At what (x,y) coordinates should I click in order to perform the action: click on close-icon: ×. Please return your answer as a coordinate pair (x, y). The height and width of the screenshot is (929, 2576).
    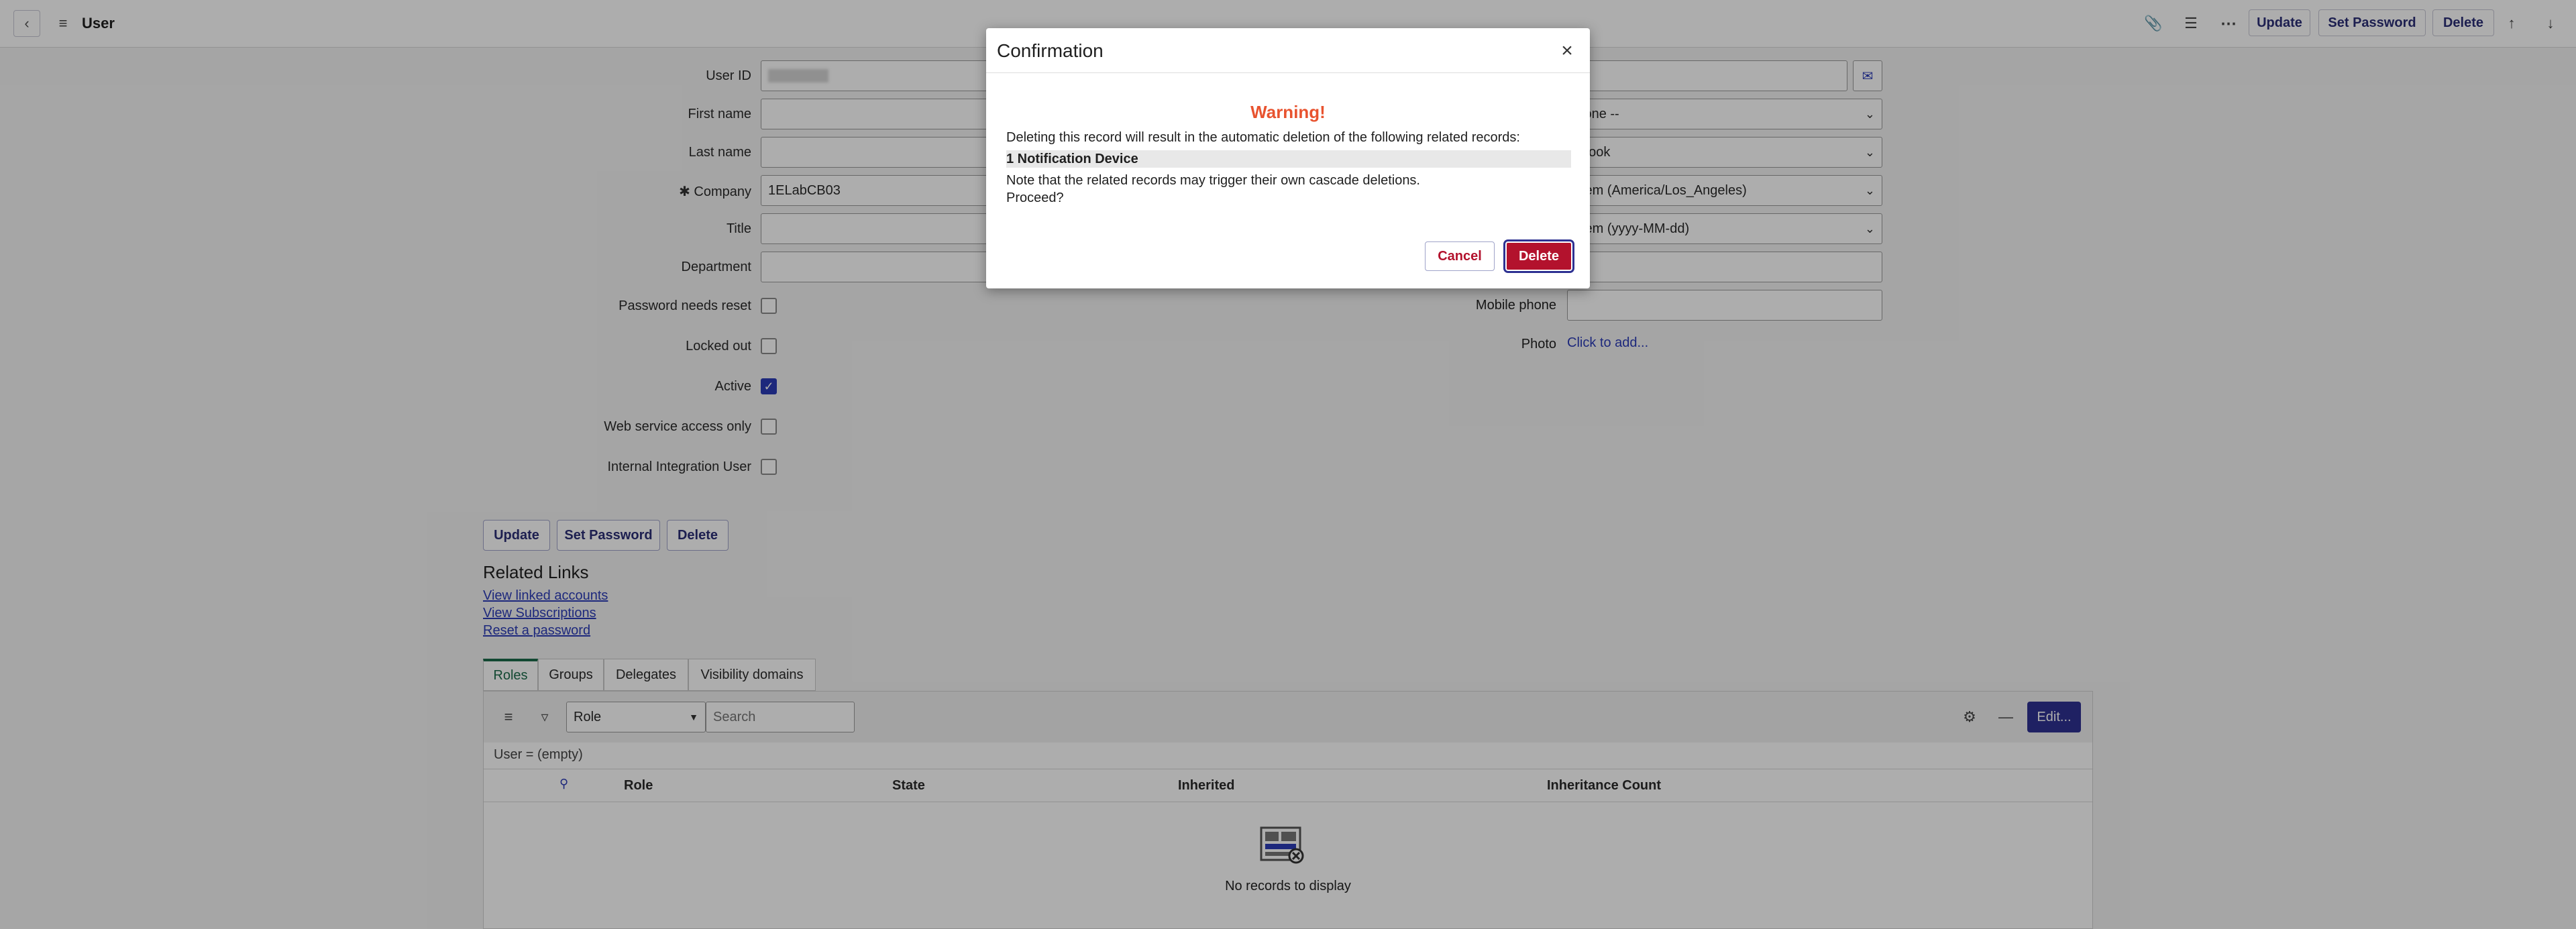
    Looking at the image, I should click on (1567, 51).